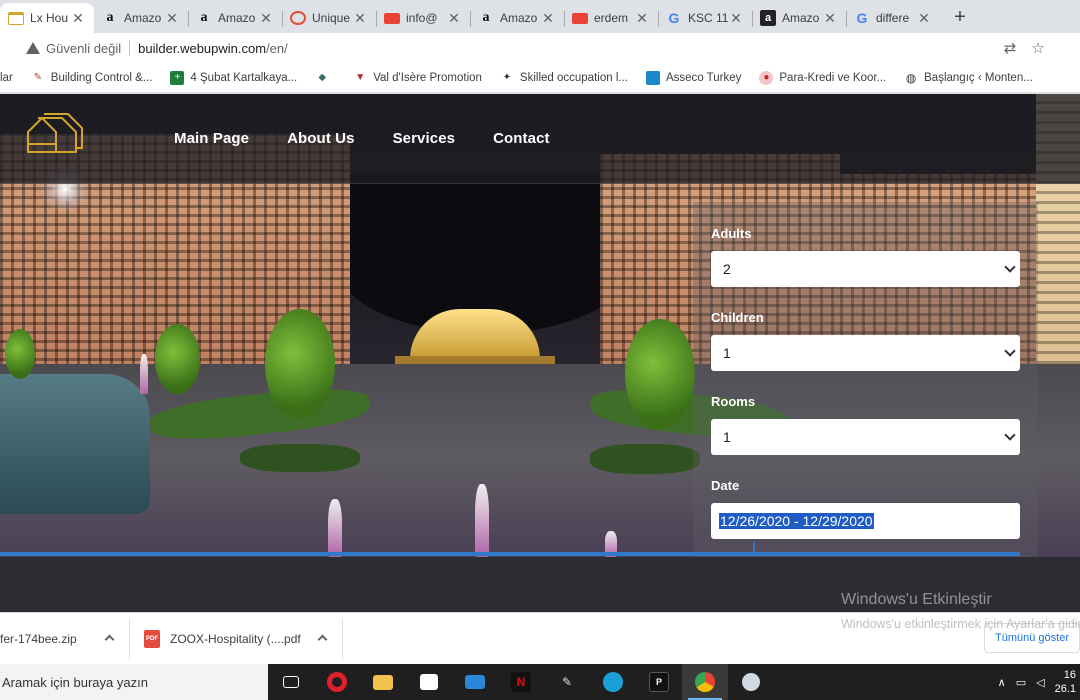 The height and width of the screenshot is (700, 1080). I want to click on site-header: Main Page About Us Services Contact, so click(540, 139).